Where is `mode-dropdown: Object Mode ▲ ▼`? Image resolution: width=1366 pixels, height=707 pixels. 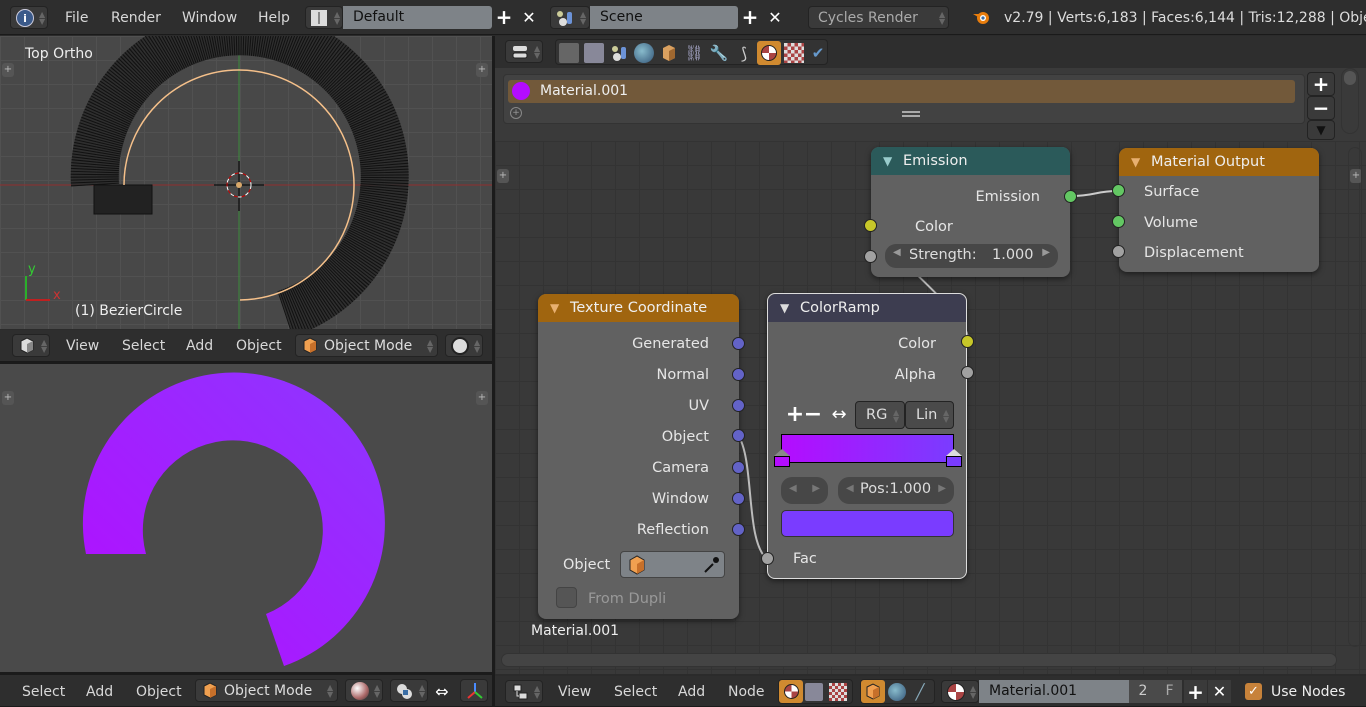
mode-dropdown: Object Mode ▲ ▼ is located at coordinates (266, 690).